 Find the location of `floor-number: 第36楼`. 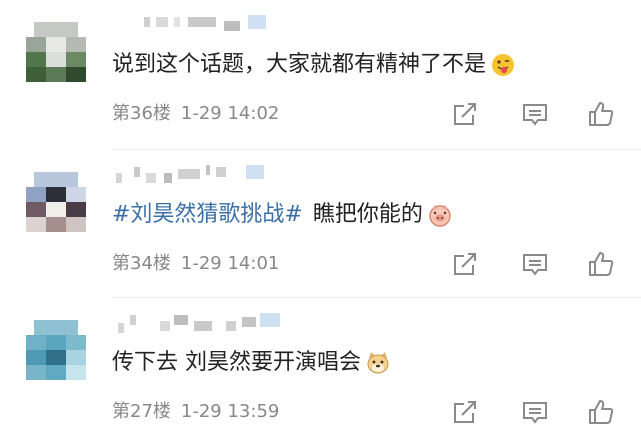

floor-number: 第36楼 is located at coordinates (141, 113).